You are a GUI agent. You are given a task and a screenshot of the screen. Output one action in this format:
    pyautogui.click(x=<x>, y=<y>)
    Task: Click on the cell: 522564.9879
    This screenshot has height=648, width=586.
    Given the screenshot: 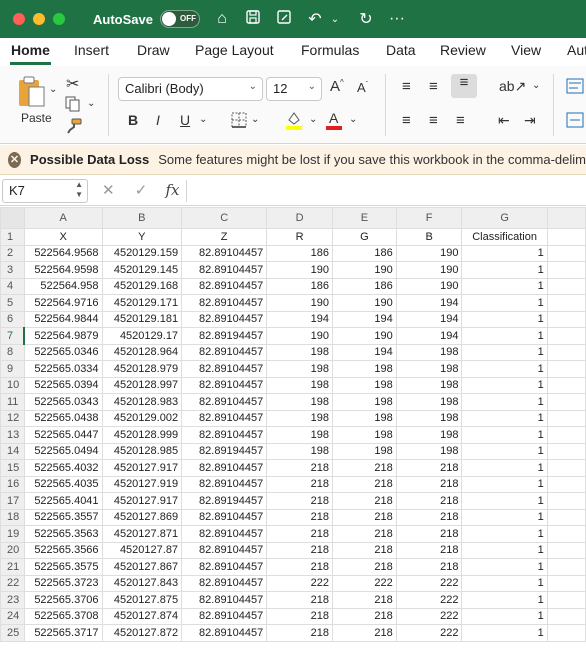 What is the action you would take?
    pyautogui.click(x=63, y=336)
    